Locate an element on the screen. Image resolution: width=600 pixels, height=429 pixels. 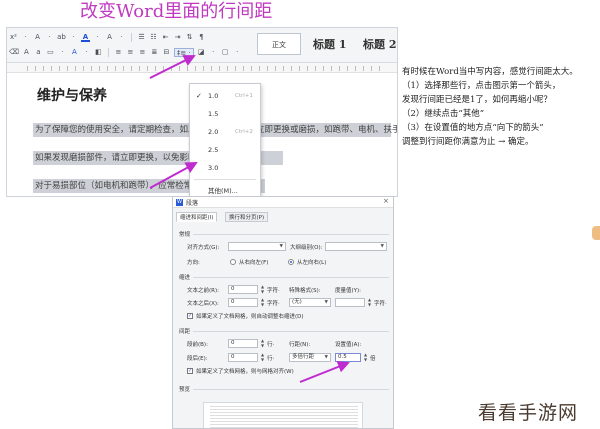
auto-indent-checkbox: ✓ is located at coordinates (190, 316).